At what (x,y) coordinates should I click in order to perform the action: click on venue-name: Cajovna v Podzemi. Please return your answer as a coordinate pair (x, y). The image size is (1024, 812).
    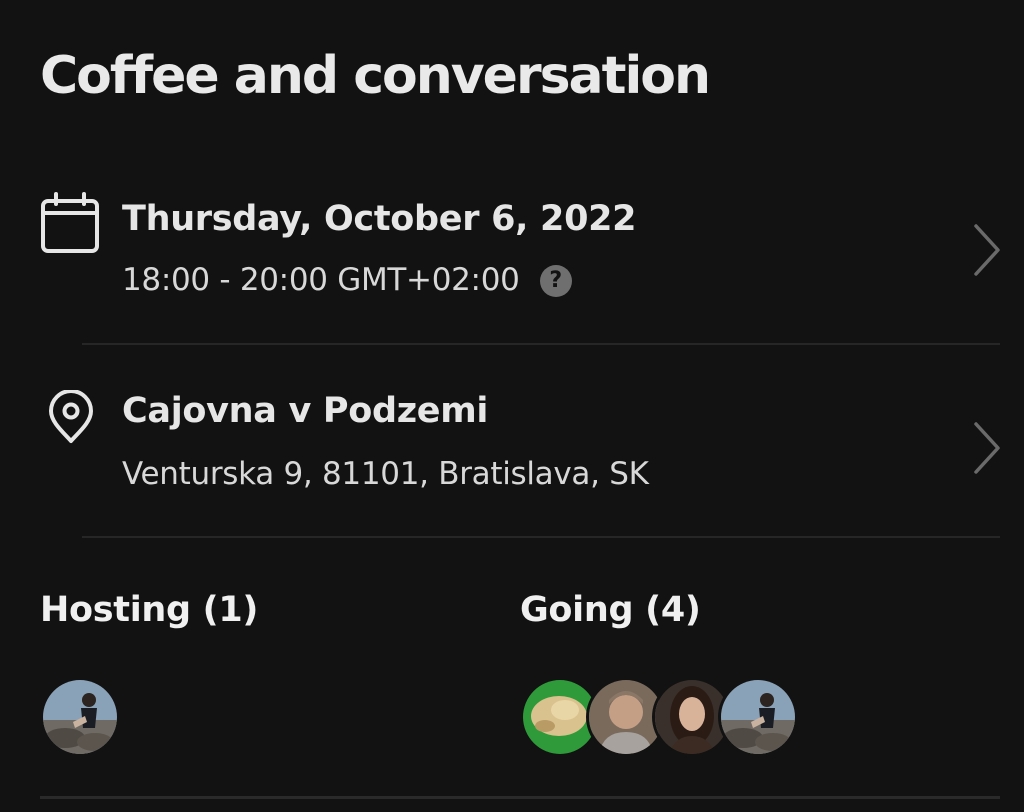
    Looking at the image, I should click on (305, 411).